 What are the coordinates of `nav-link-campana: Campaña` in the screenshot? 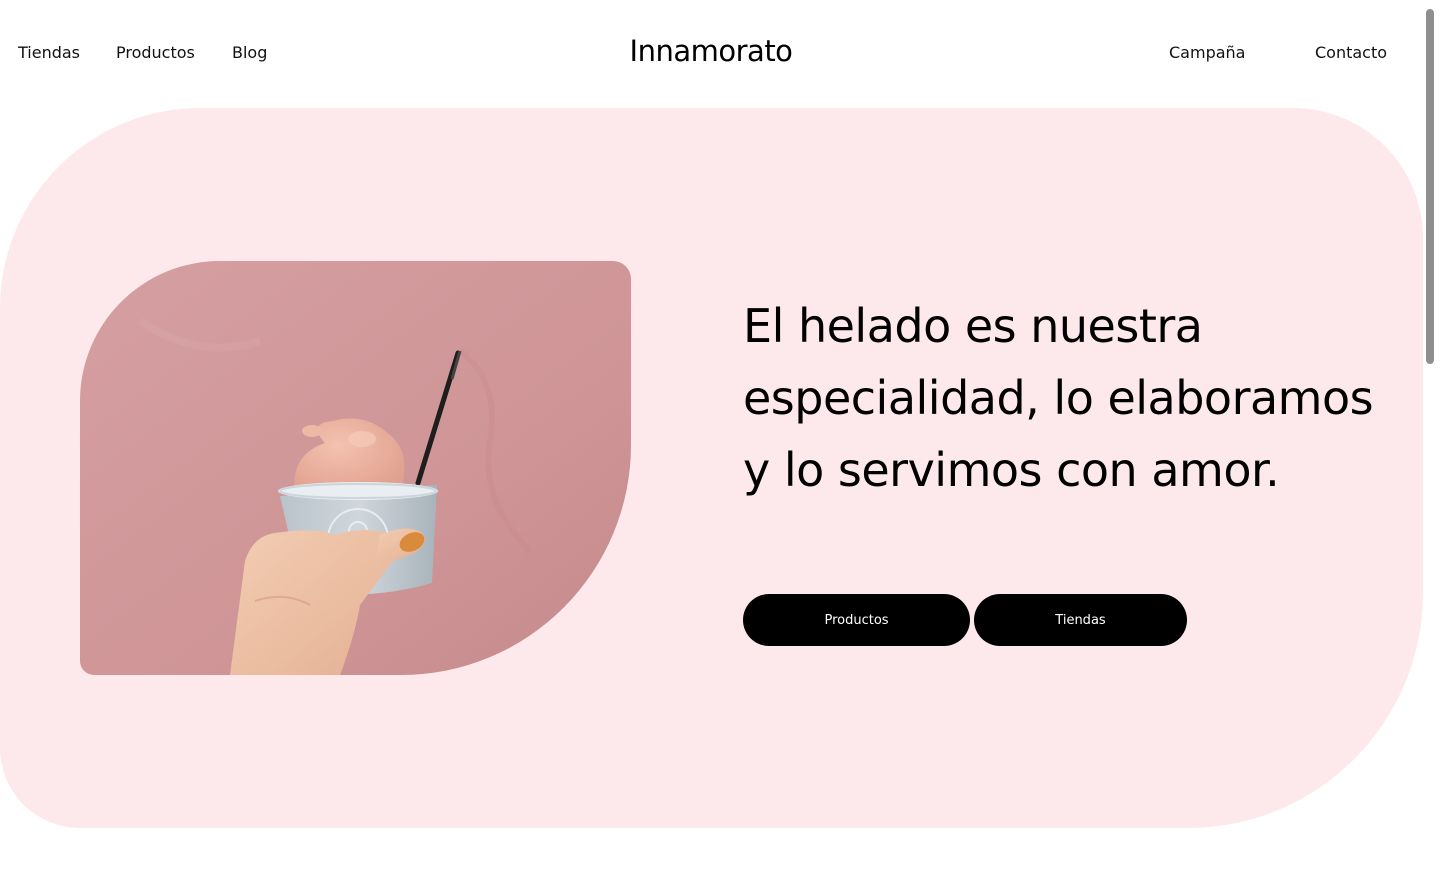 It's located at (1207, 52).